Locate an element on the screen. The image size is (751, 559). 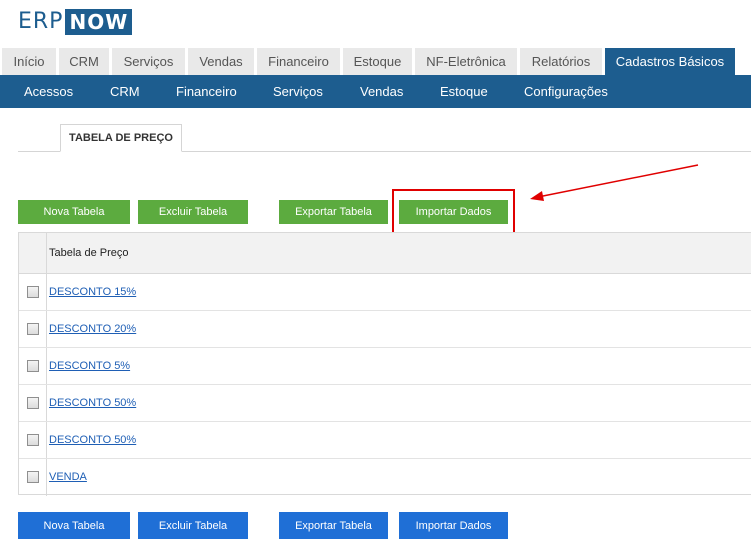
row-link: VENDA is located at coordinates (68, 477).